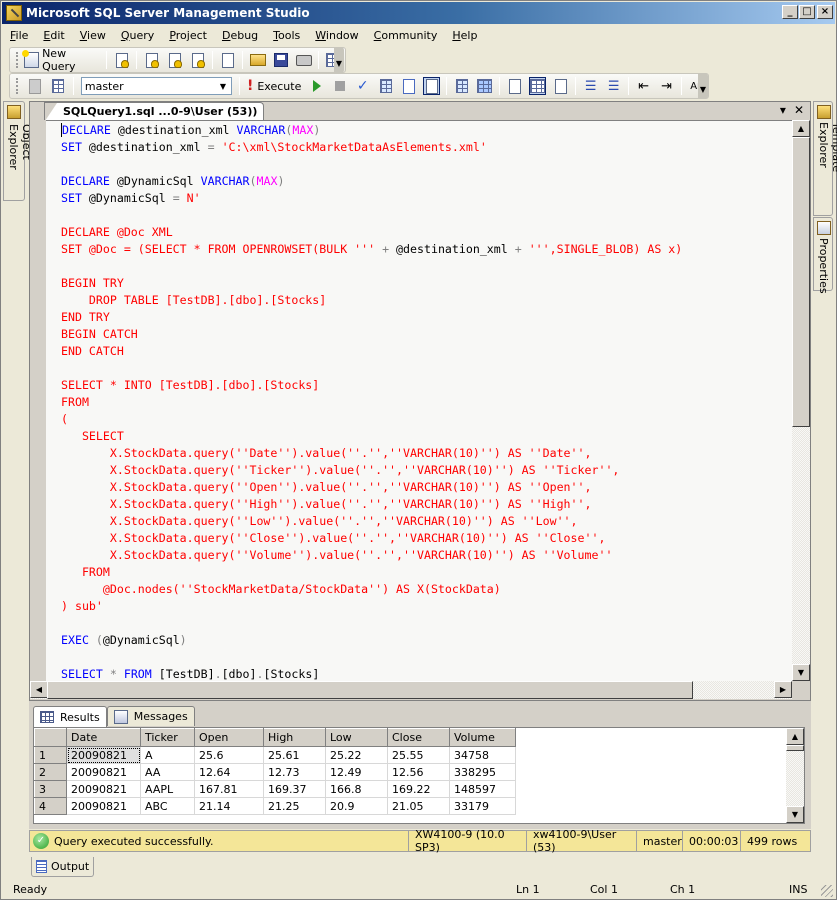  Describe the element at coordinates (801, 672) in the screenshot. I see `scroll-down-button: ▼` at that location.